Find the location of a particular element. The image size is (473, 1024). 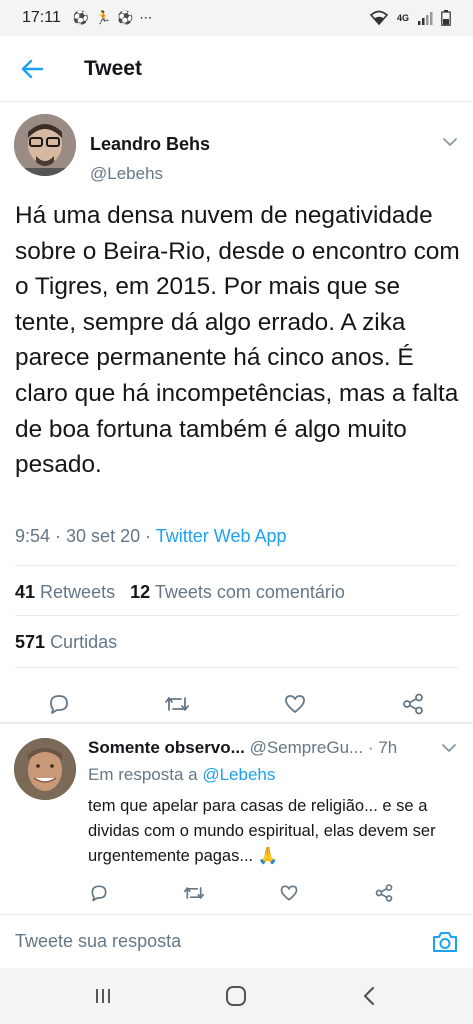

reply-input: Tweete sua resposta is located at coordinates (98, 941).